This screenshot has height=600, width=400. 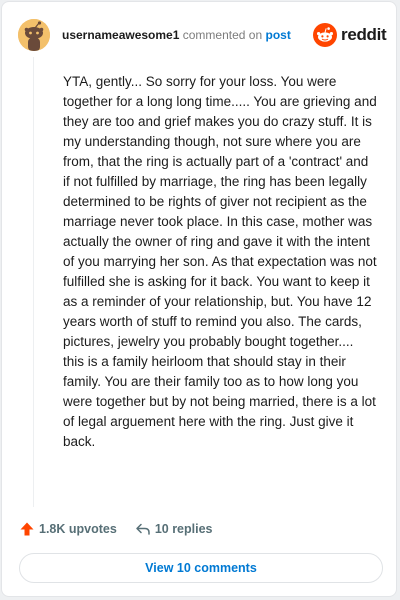 I want to click on thread-line, so click(x=33, y=282).